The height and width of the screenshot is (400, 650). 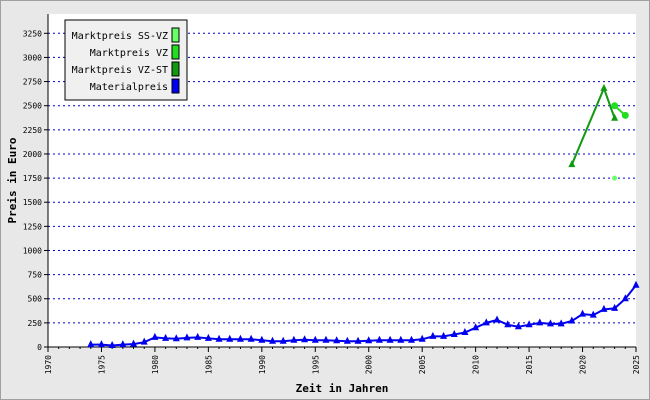 I want to click on y-tick-label: 2250, so click(x=32, y=130).